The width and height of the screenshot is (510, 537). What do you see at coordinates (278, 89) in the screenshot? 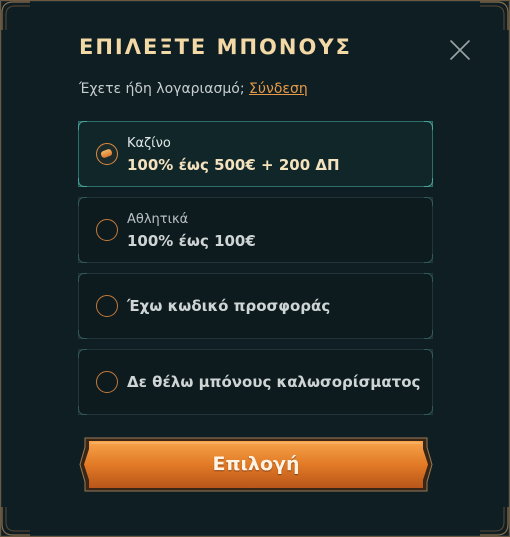
I see `login-link: Σύνδεση` at bounding box center [278, 89].